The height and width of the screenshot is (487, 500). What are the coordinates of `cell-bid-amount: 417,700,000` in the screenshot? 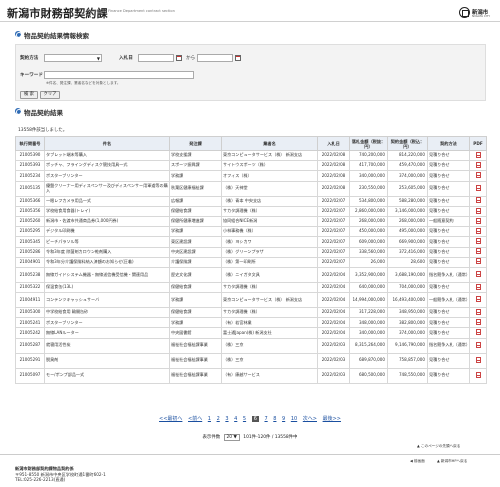 It's located at (368, 166).